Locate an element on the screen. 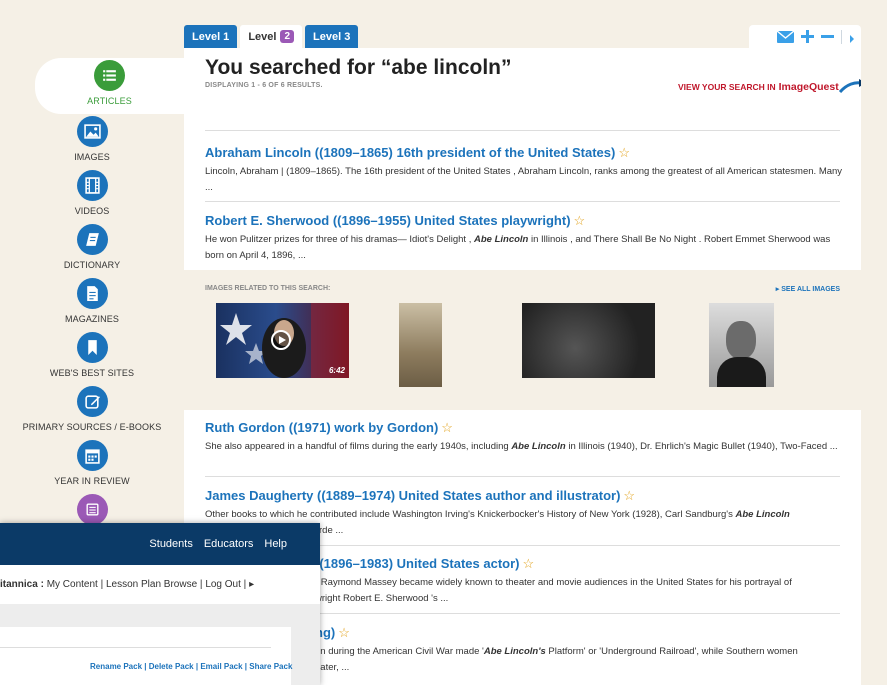  result-count: DISPLAYING 1 - 6 OF 6 RESULTS. is located at coordinates (264, 85).